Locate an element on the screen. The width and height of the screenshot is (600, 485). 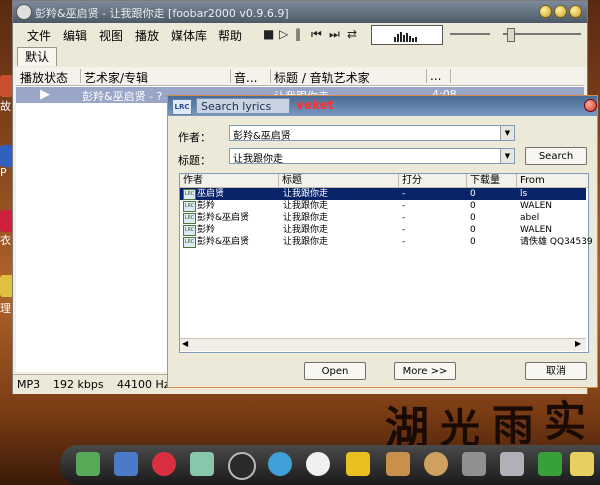
volume-slider is located at coordinates (470, 34).